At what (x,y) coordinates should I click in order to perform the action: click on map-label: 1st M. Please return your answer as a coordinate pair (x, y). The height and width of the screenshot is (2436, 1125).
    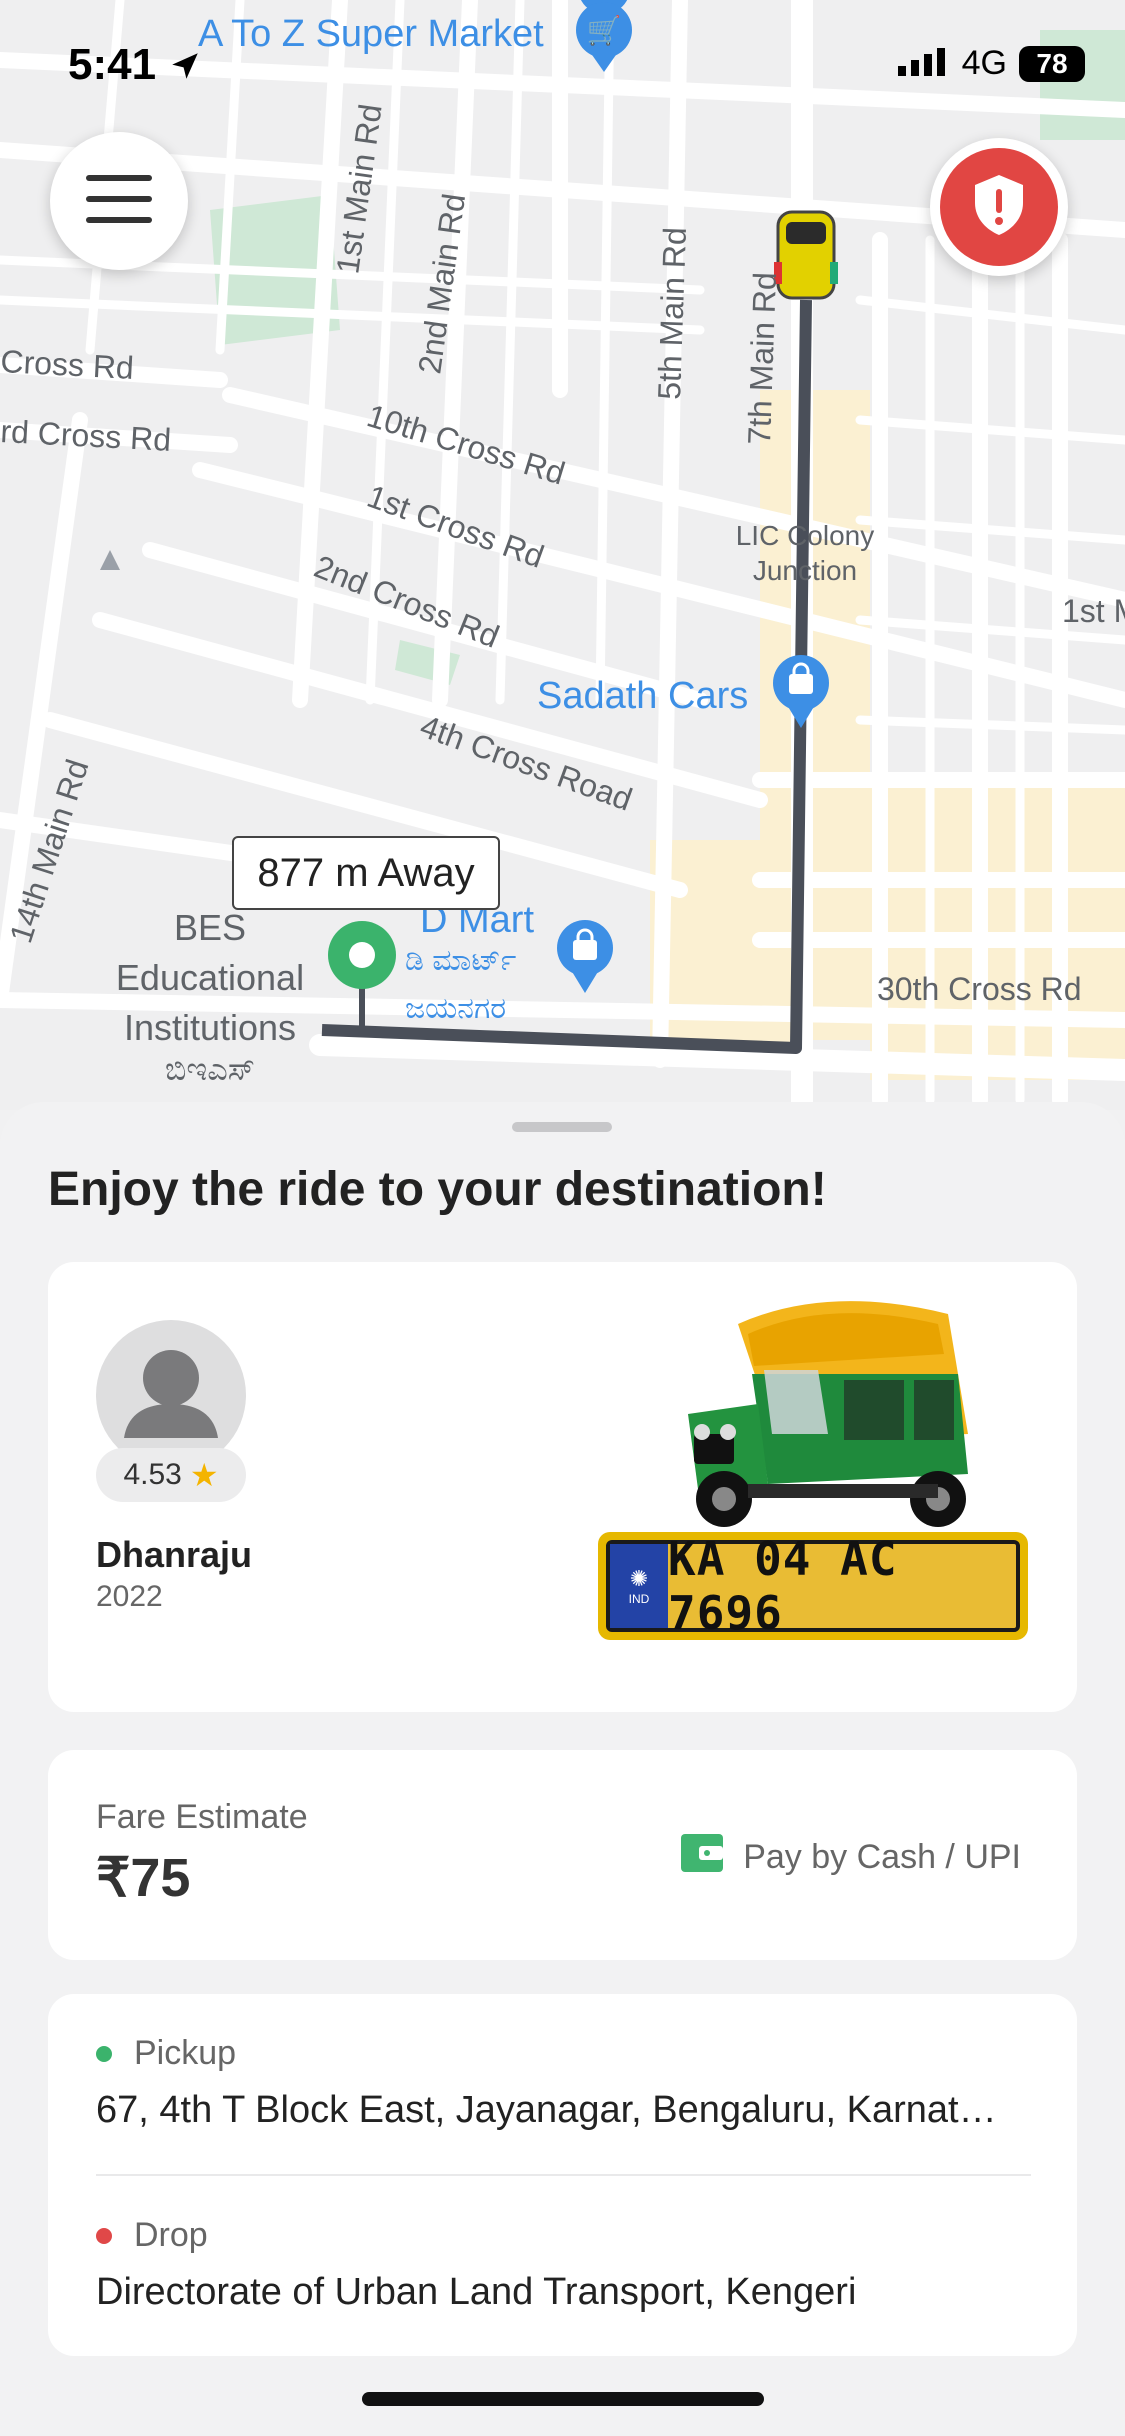
    Looking at the image, I should click on (1093, 611).